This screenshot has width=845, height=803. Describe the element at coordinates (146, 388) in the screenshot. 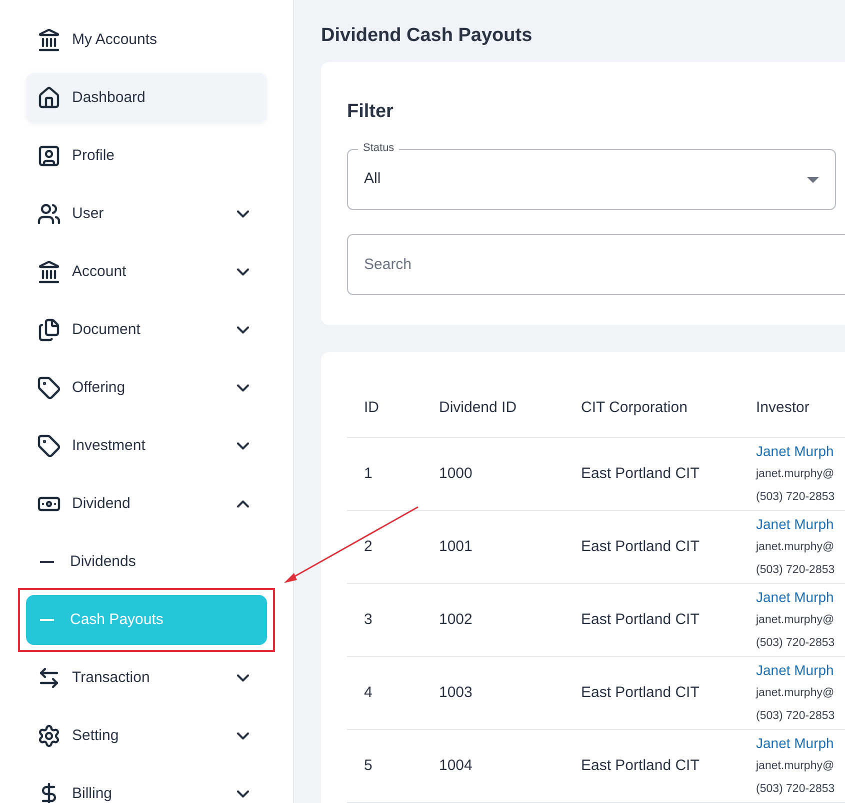

I see `sidebar-item: Offering` at that location.